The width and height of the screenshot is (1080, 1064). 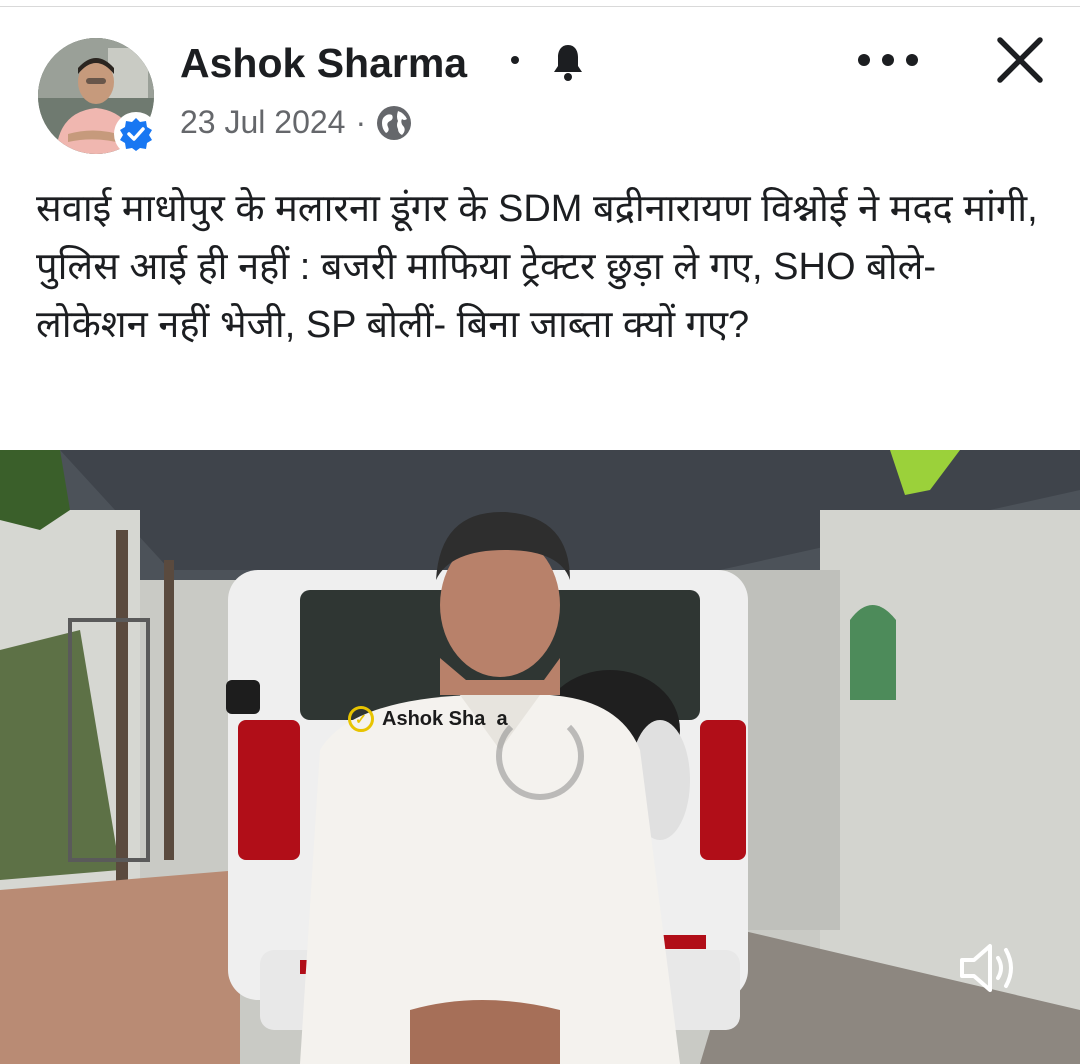 What do you see at coordinates (568, 62) in the screenshot?
I see `bell-icon` at bounding box center [568, 62].